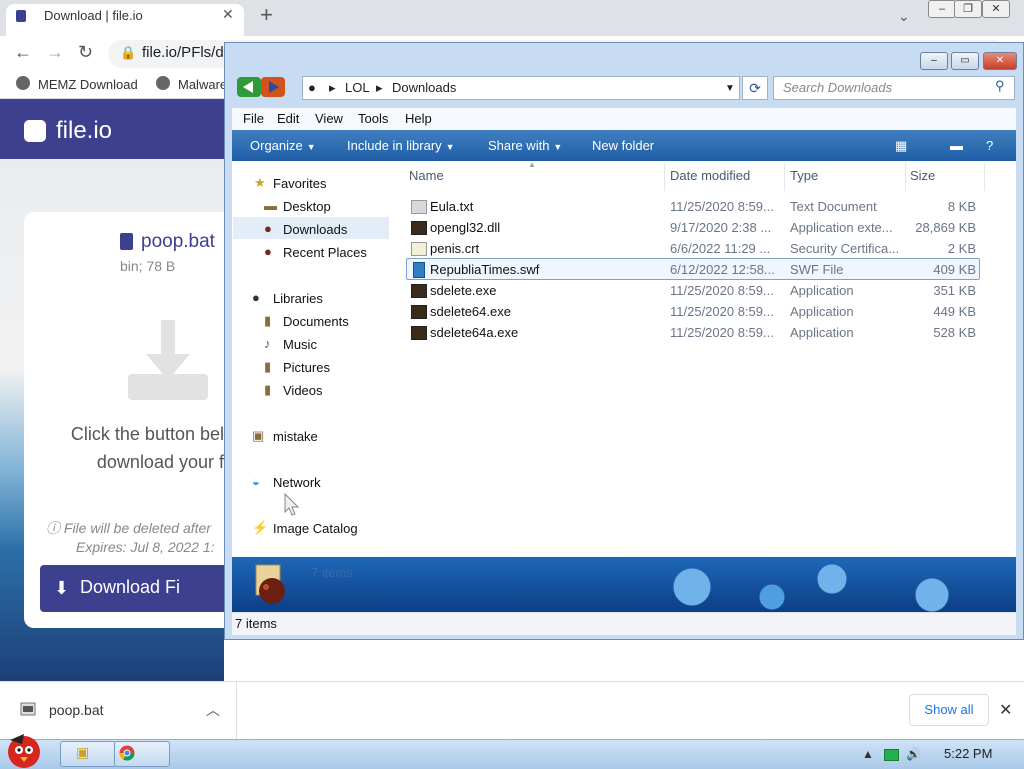 This screenshot has height=769, width=1024. Describe the element at coordinates (303, 390) in the screenshot. I see `nav-videos: Videos` at that location.